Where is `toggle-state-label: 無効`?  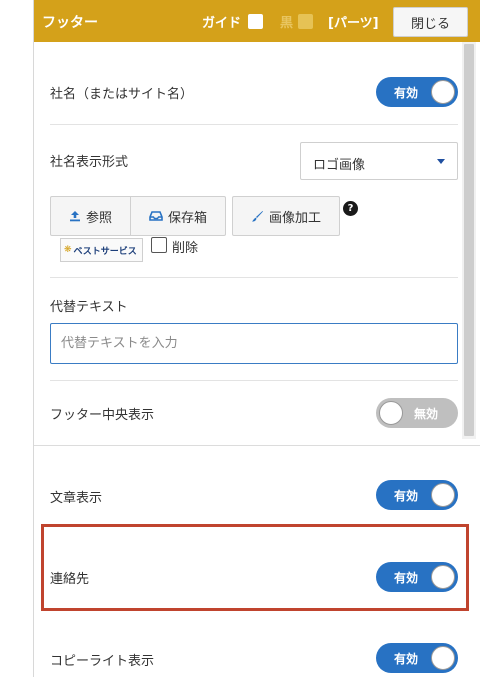 toggle-state-label: 無効 is located at coordinates (426, 414).